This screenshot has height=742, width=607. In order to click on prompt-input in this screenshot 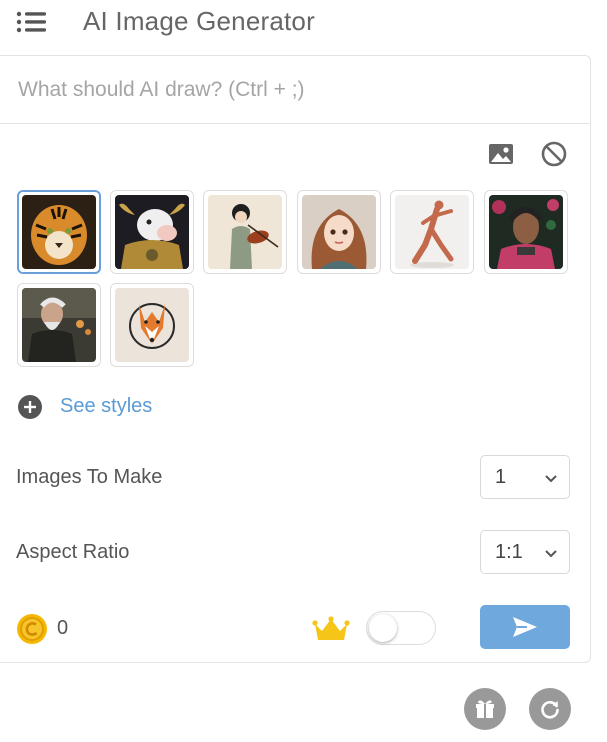, I will do `click(298, 90)`.